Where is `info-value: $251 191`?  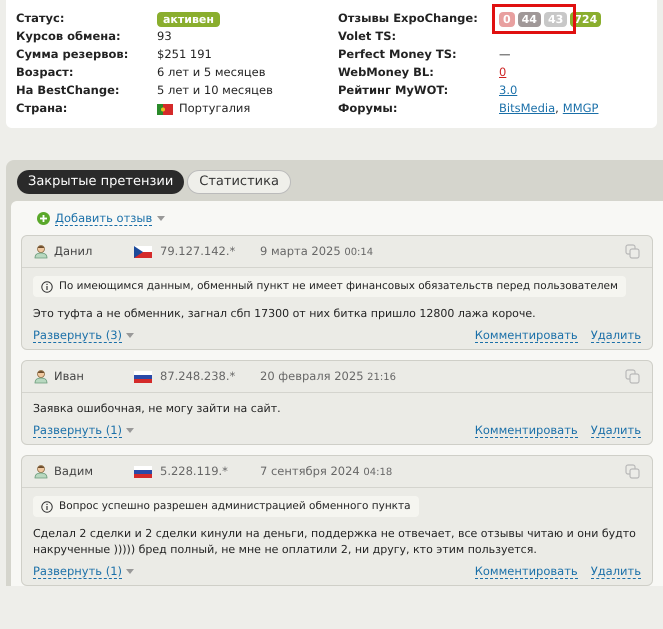 info-value: $251 191 is located at coordinates (184, 55).